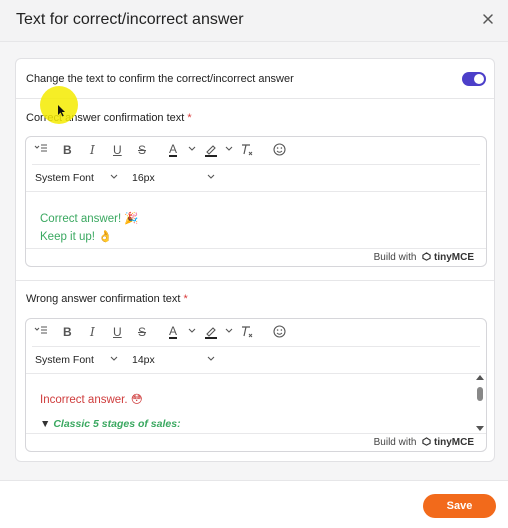  I want to click on dialog-title: Text for correct/incorrect answer, so click(130, 19).